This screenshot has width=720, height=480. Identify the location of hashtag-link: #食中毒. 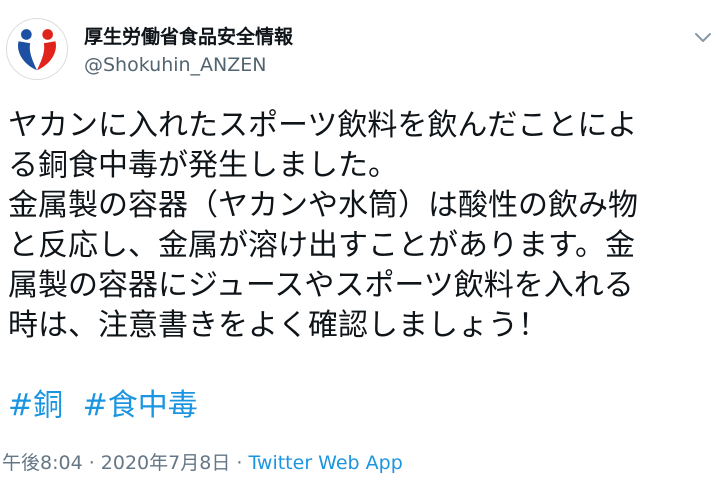
(140, 405).